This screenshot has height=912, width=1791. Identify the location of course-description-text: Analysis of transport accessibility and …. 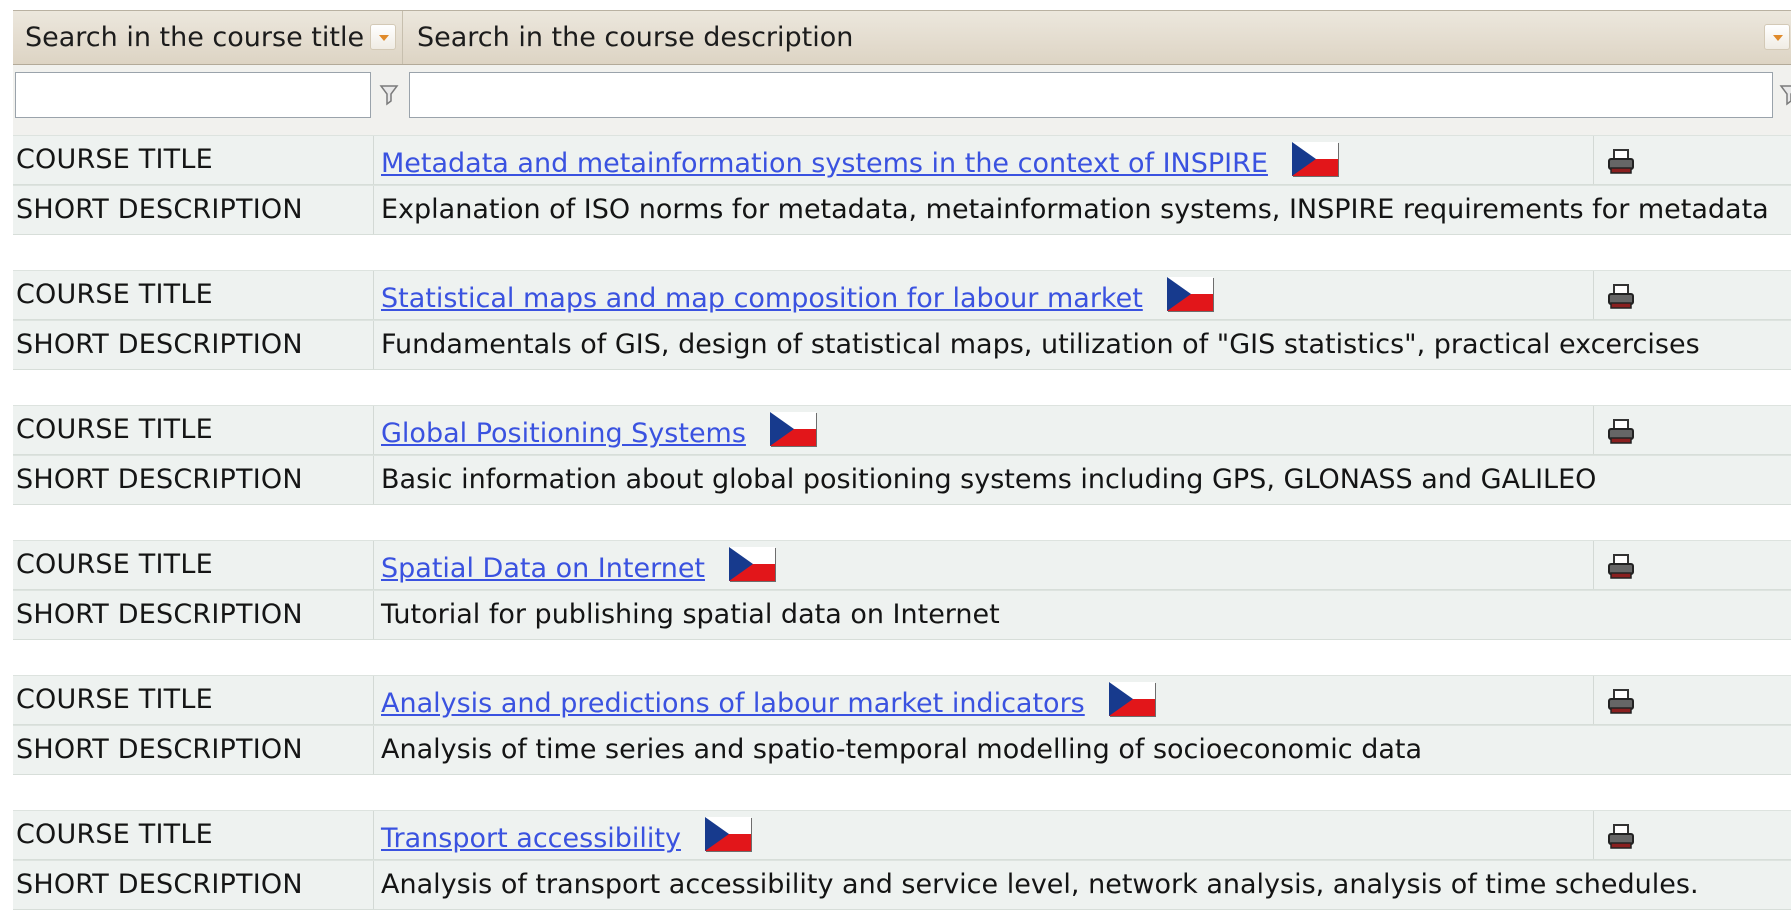
(1040, 884).